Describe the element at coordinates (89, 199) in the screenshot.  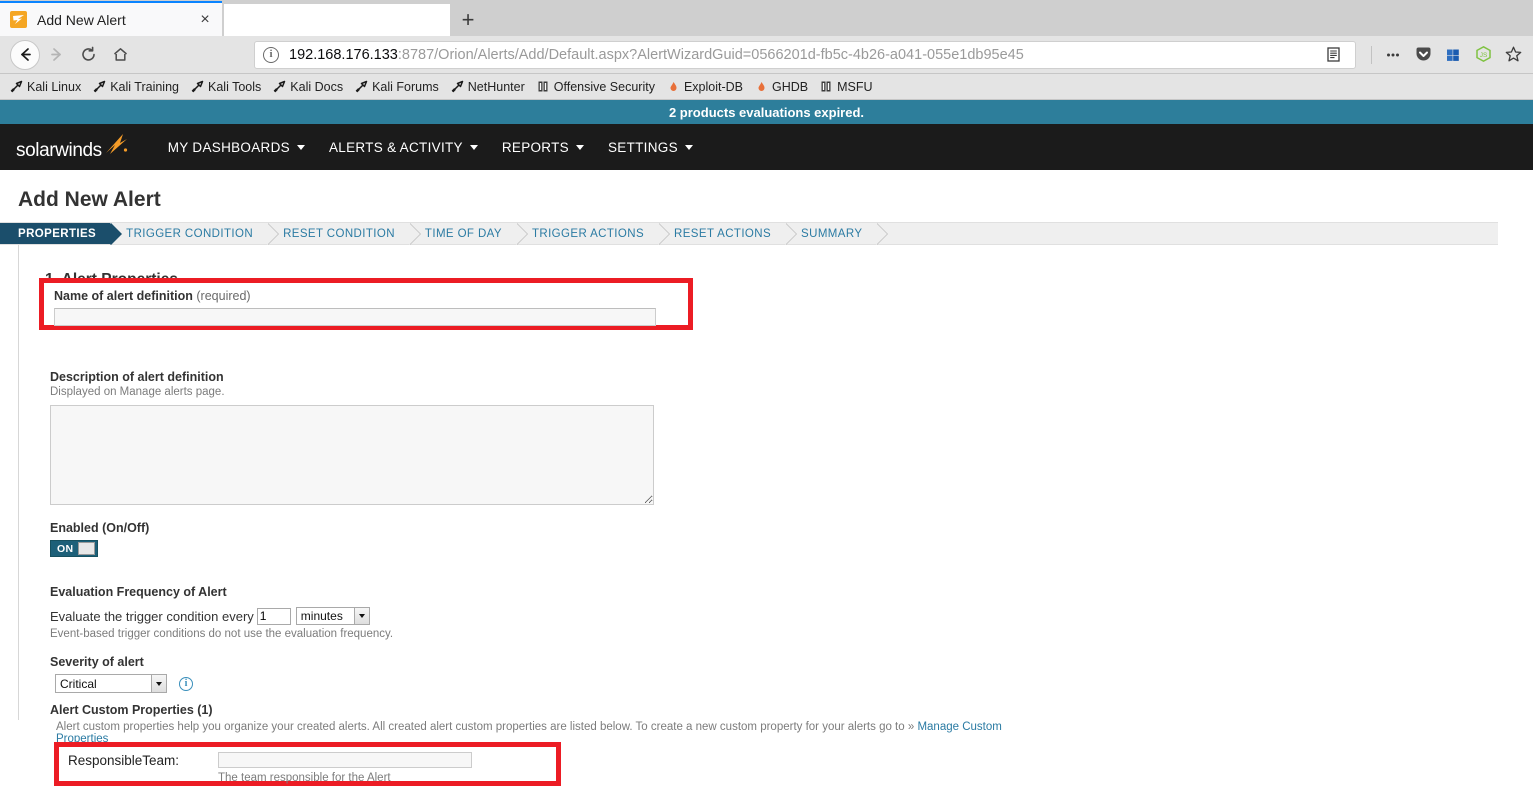
I see `page-title: Add New Alert` at that location.